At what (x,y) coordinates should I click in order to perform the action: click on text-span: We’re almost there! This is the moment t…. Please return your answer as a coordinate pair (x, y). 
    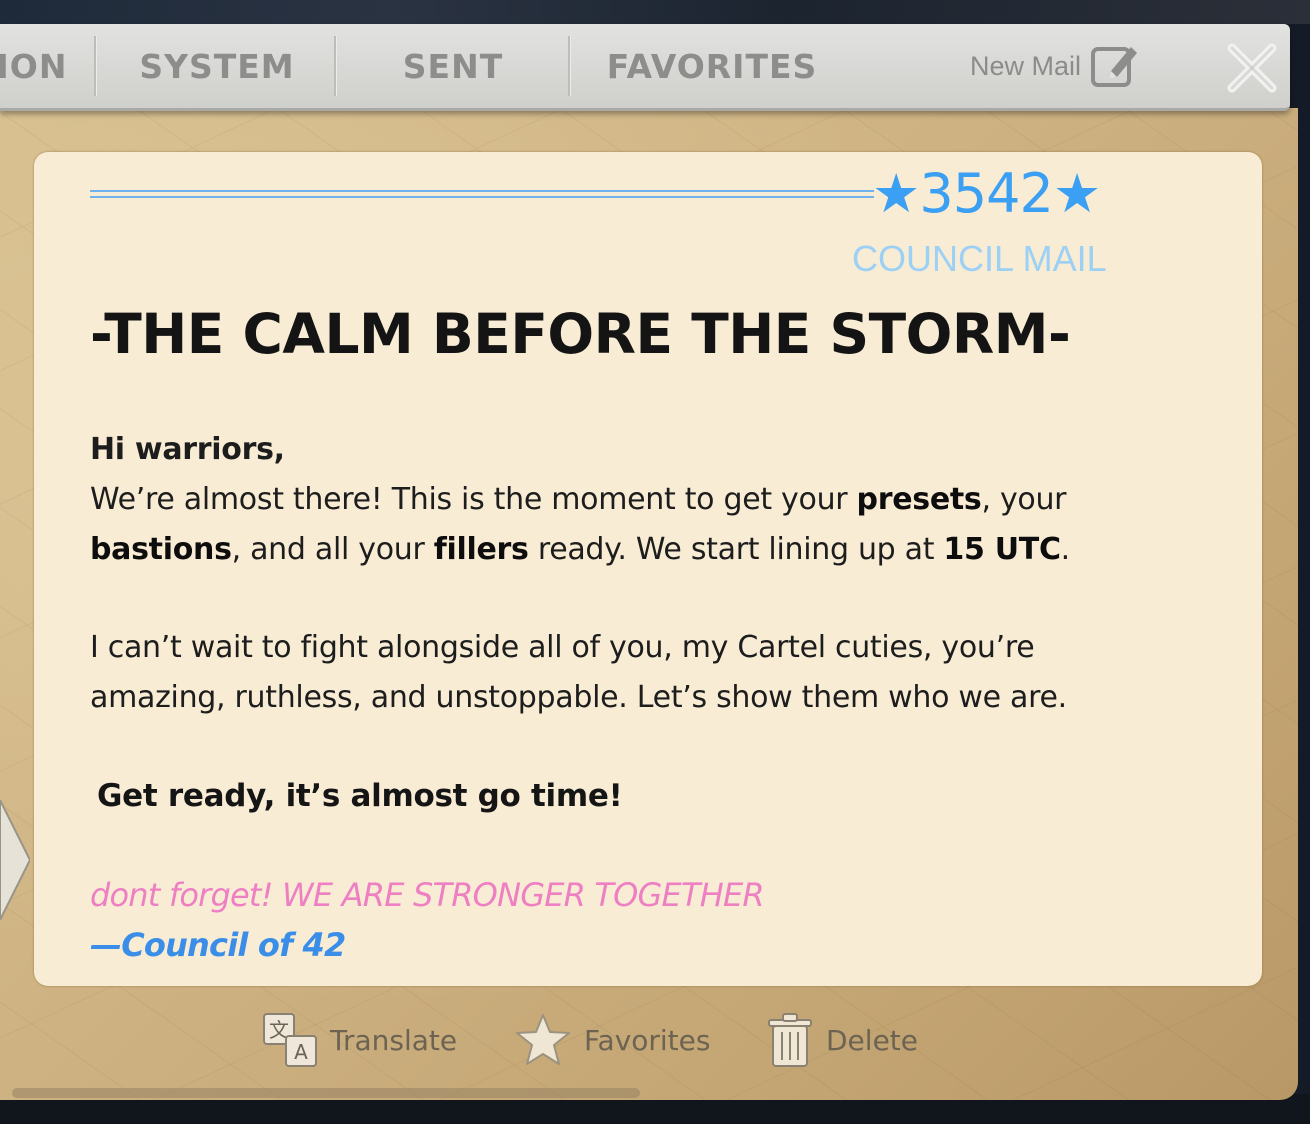
    Looking at the image, I should click on (473, 499).